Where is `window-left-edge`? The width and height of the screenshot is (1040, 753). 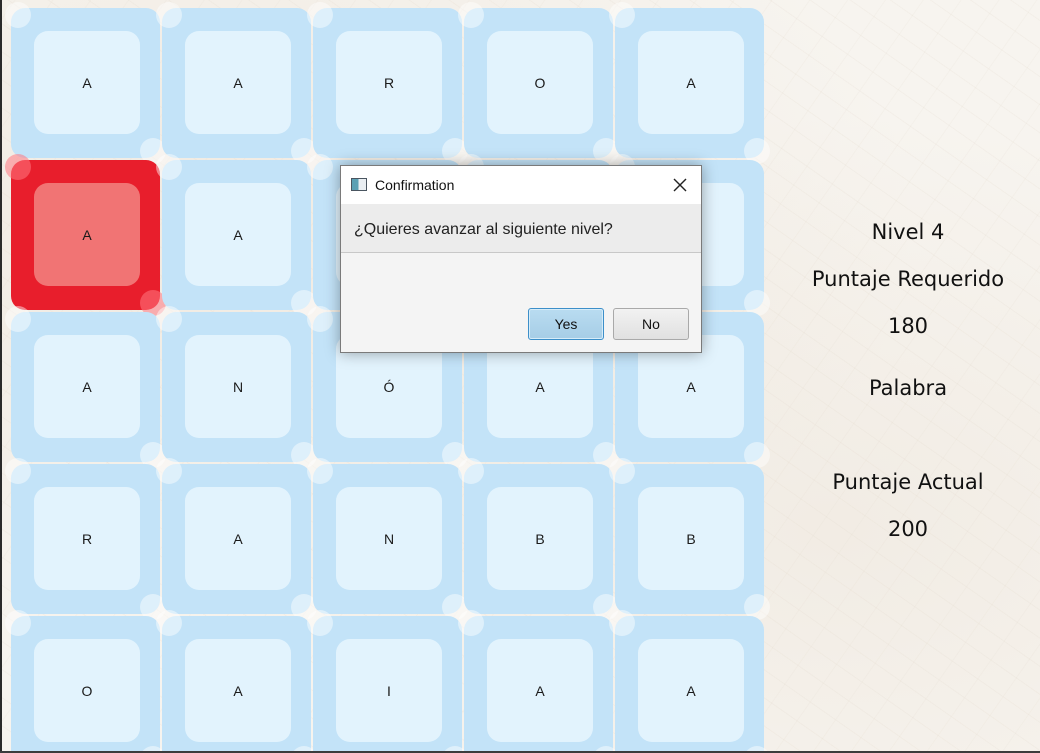 window-left-edge is located at coordinates (1, 376).